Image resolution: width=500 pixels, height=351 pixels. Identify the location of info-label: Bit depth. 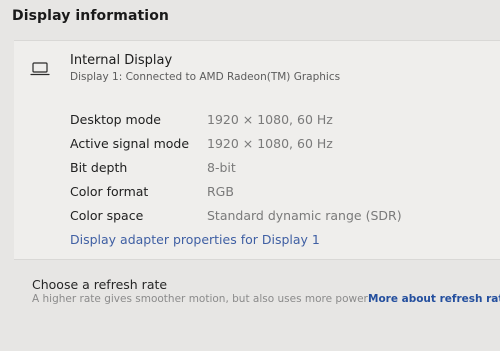
(99, 167).